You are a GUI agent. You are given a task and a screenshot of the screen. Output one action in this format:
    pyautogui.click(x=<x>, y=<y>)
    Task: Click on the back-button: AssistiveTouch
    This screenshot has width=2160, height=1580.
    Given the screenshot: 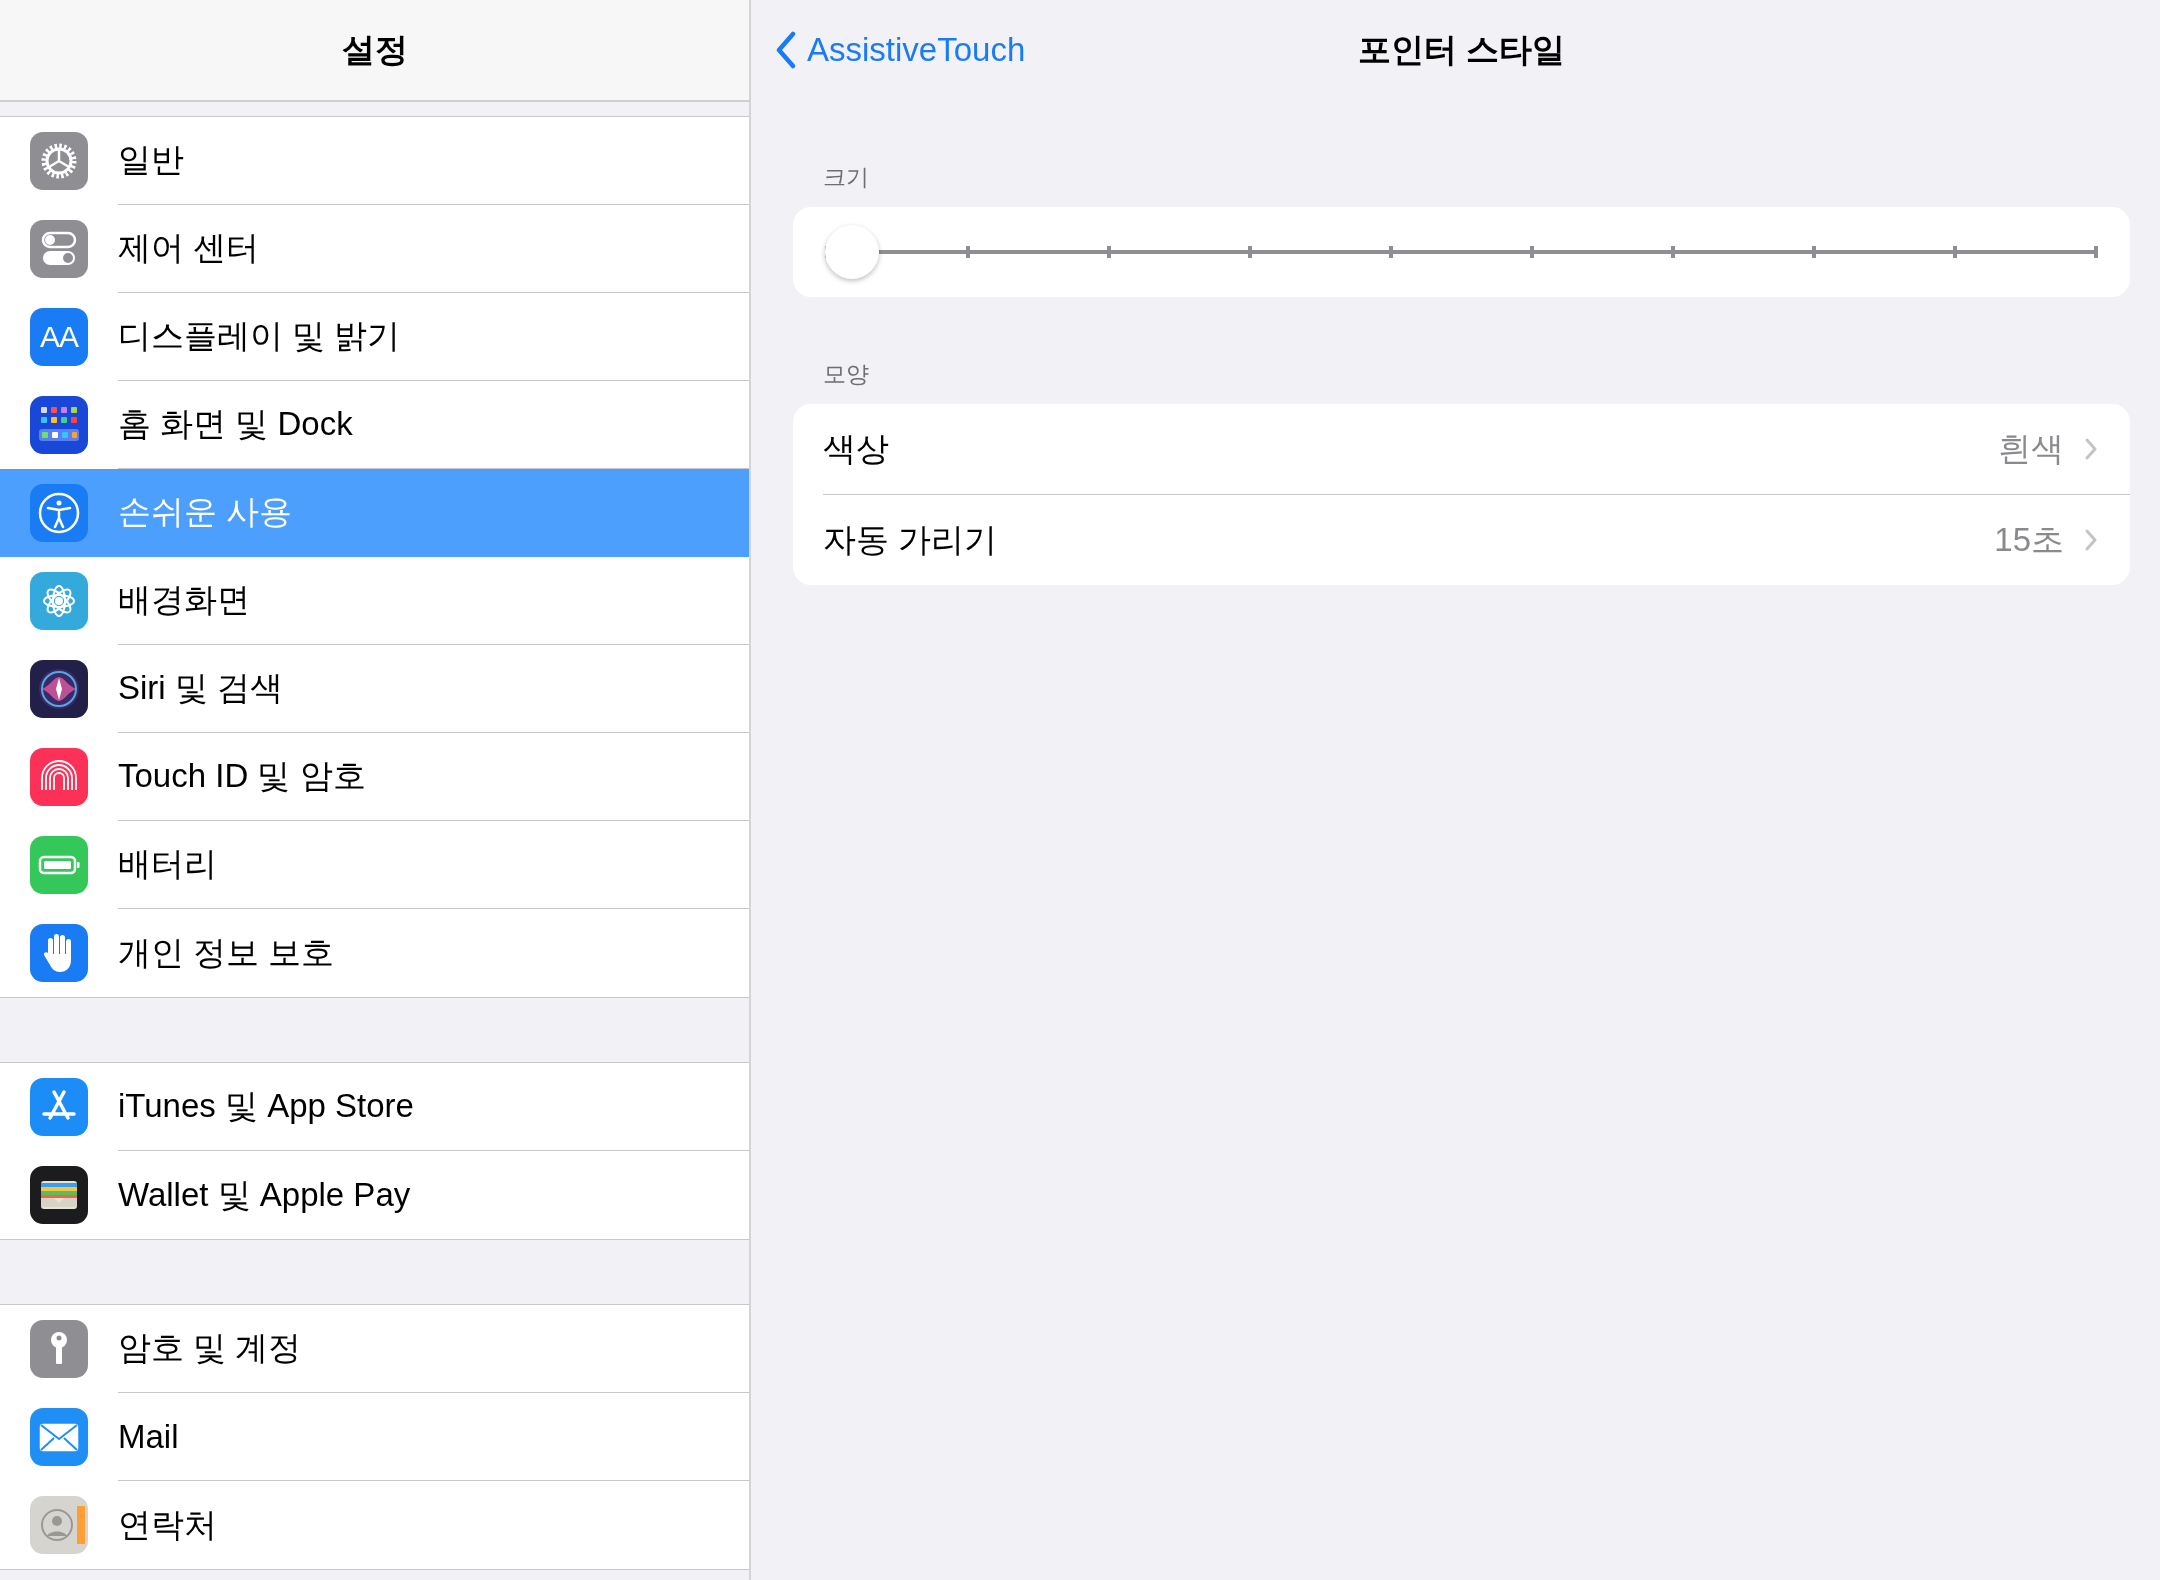 What is the action you would take?
    pyautogui.click(x=900, y=50)
    